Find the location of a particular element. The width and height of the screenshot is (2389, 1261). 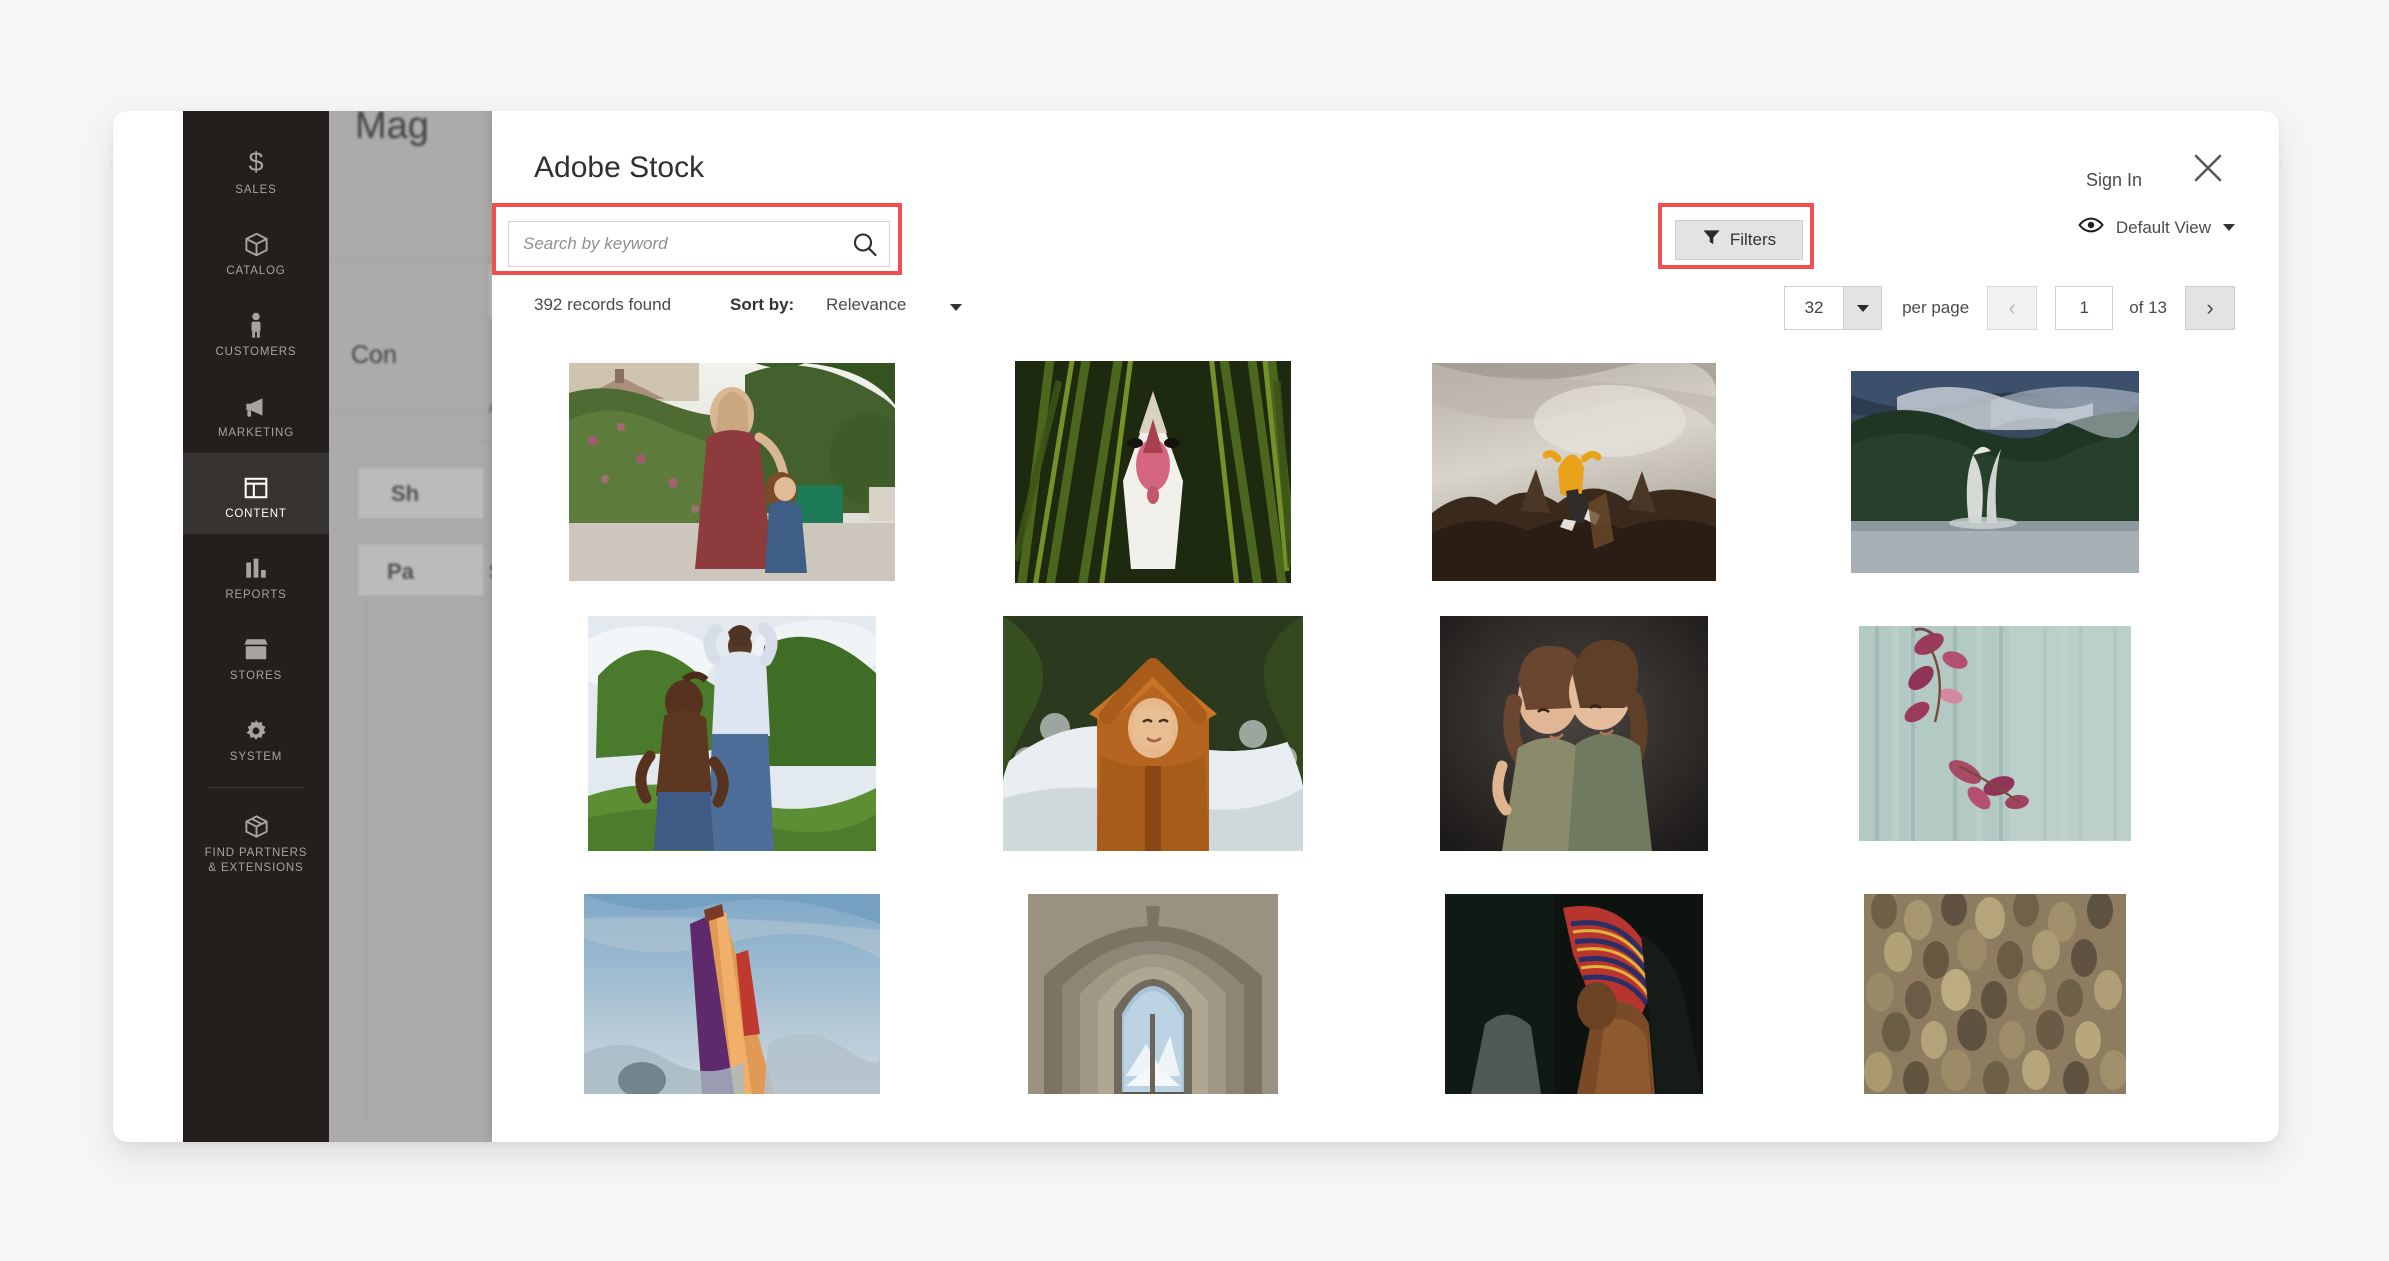

view-switcher: Default View is located at coordinates (2156, 227).